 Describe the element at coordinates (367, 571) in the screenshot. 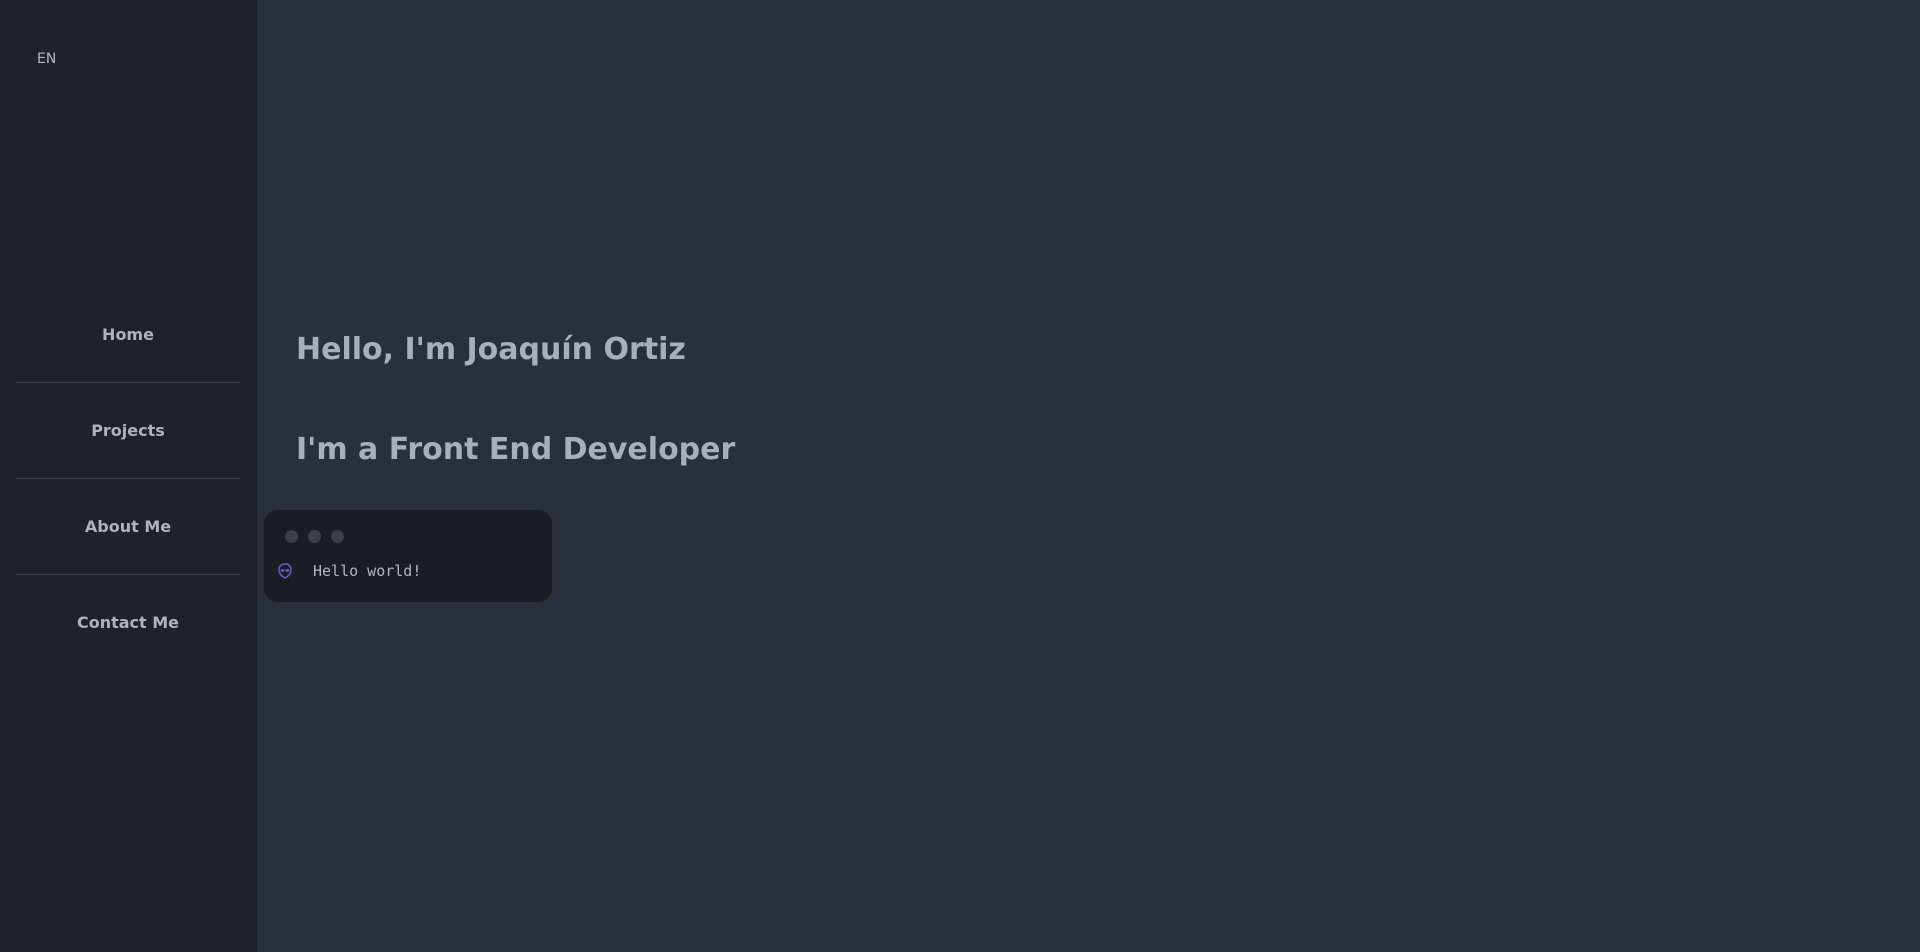

I see `terminal-output: Hello world!` at that location.